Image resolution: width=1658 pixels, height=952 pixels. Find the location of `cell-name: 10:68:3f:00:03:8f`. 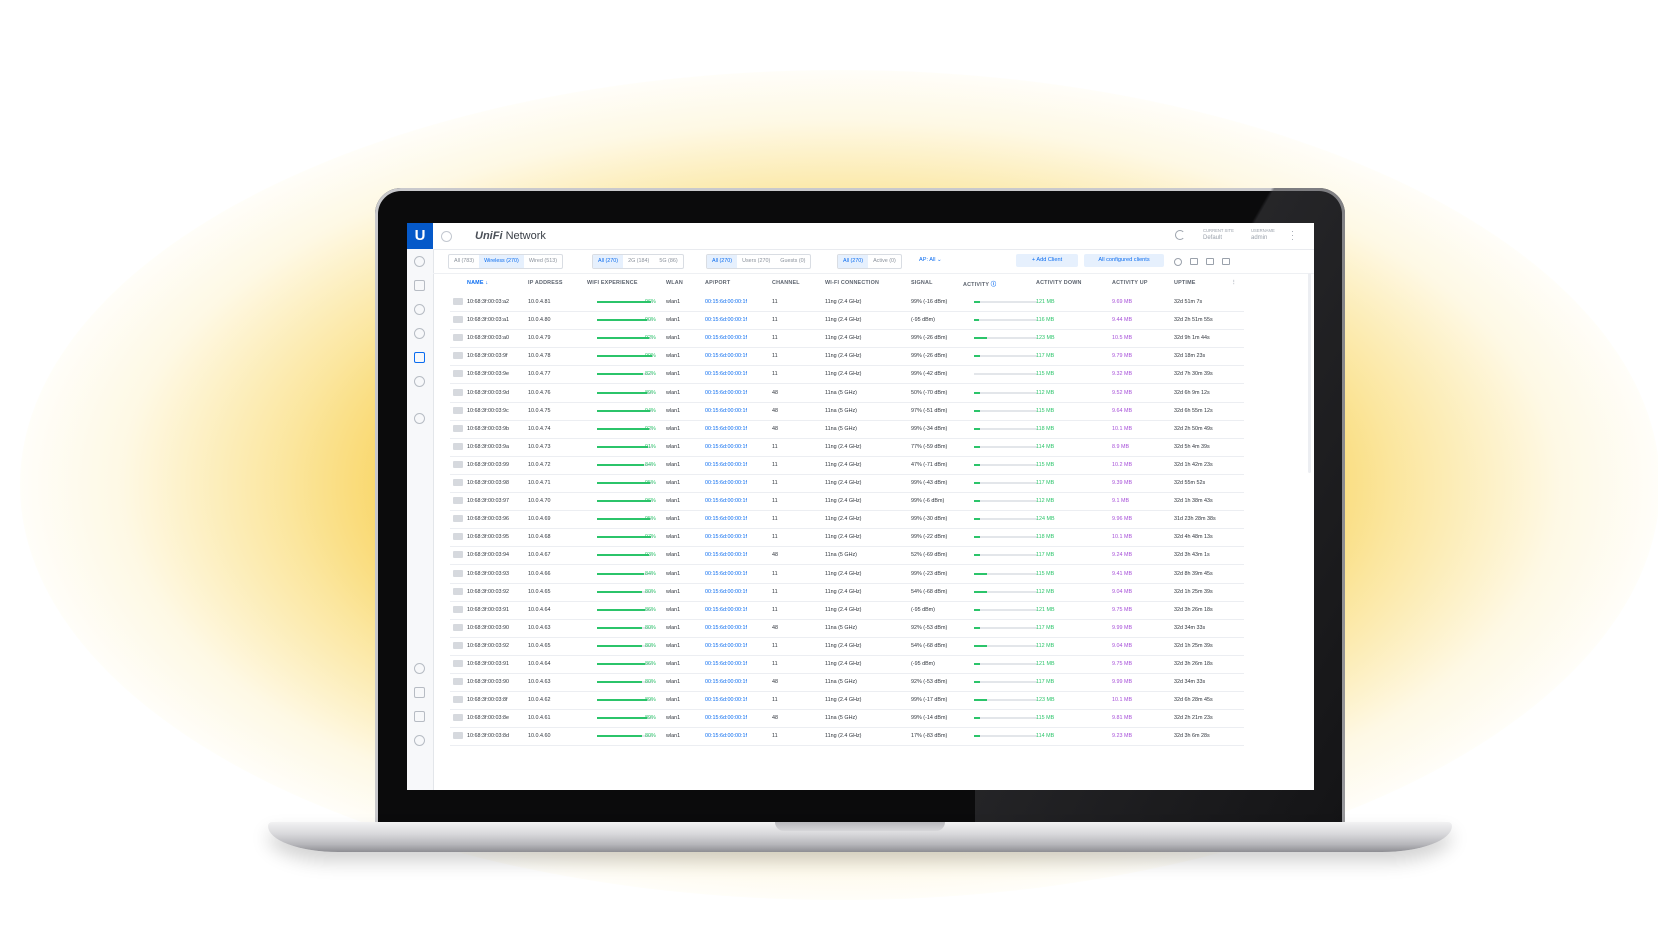

cell-name: 10:68:3f:00:03:8f is located at coordinates (487, 700).